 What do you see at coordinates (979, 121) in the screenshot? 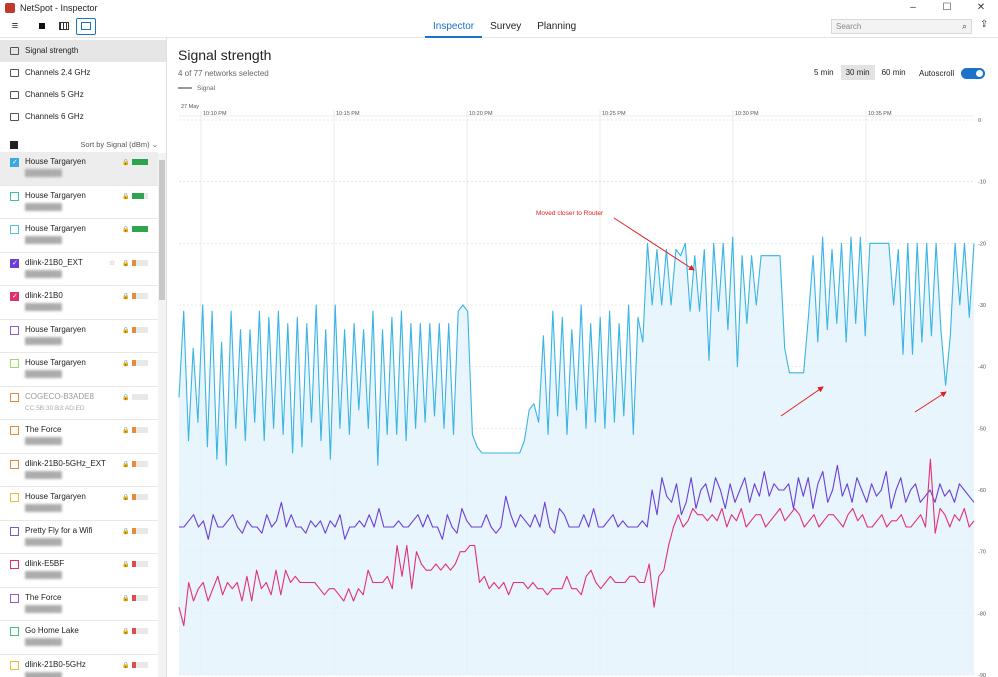
I see `y-tick-label: 0` at bounding box center [979, 121].